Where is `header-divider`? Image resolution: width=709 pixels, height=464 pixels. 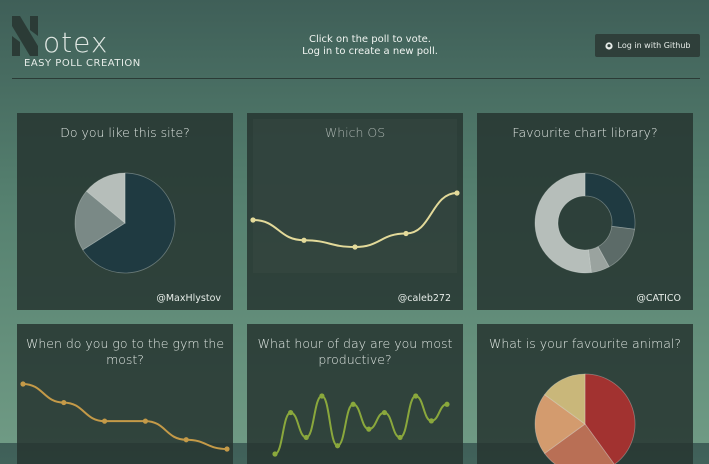 header-divider is located at coordinates (356, 78).